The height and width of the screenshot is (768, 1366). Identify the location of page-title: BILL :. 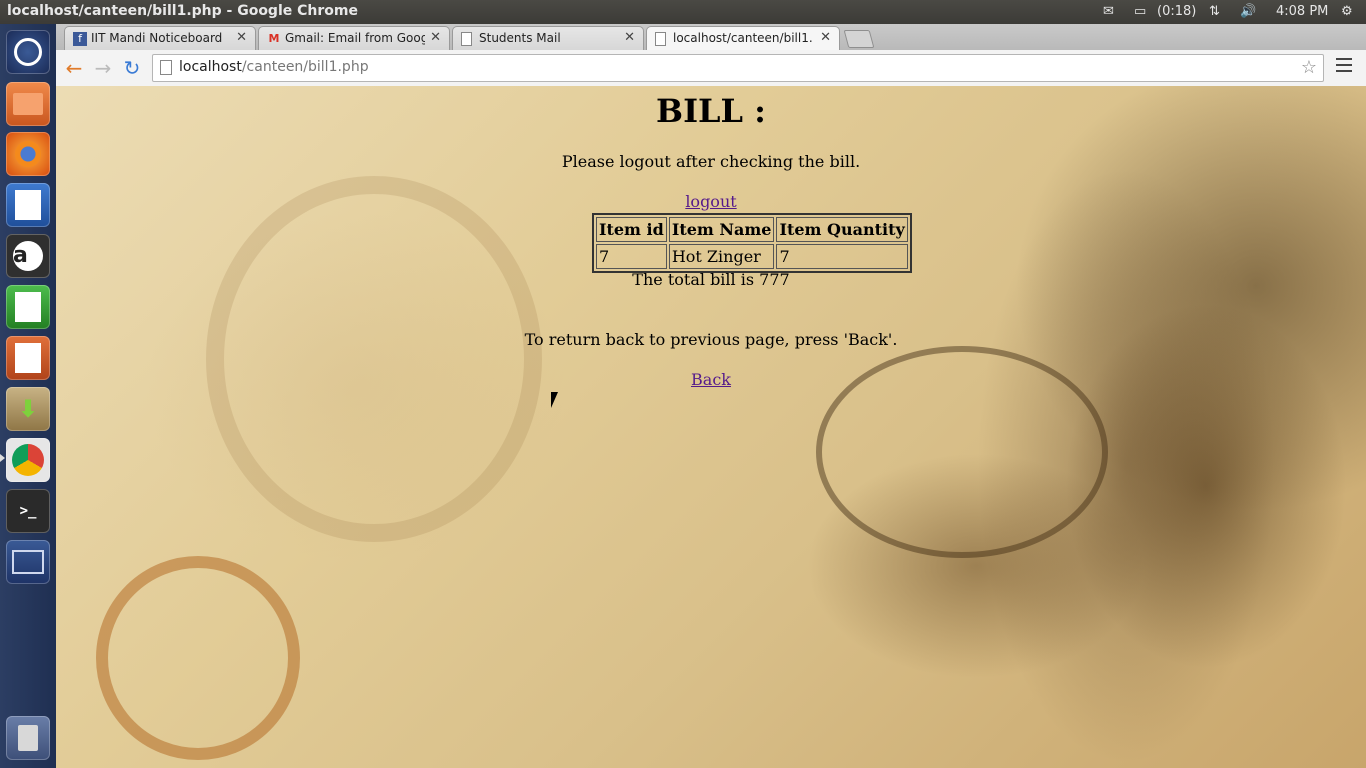
(711, 111).